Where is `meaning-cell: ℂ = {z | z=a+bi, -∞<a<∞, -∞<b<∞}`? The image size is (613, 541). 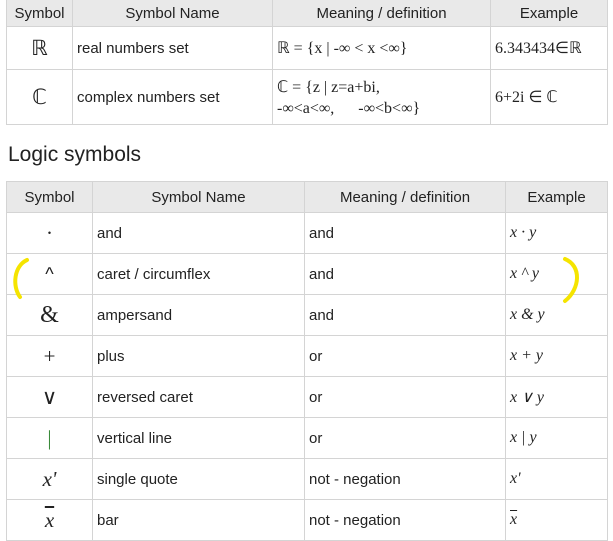 meaning-cell: ℂ = {z | z=a+bi, -∞<a<∞, -∞<b<∞} is located at coordinates (381, 97).